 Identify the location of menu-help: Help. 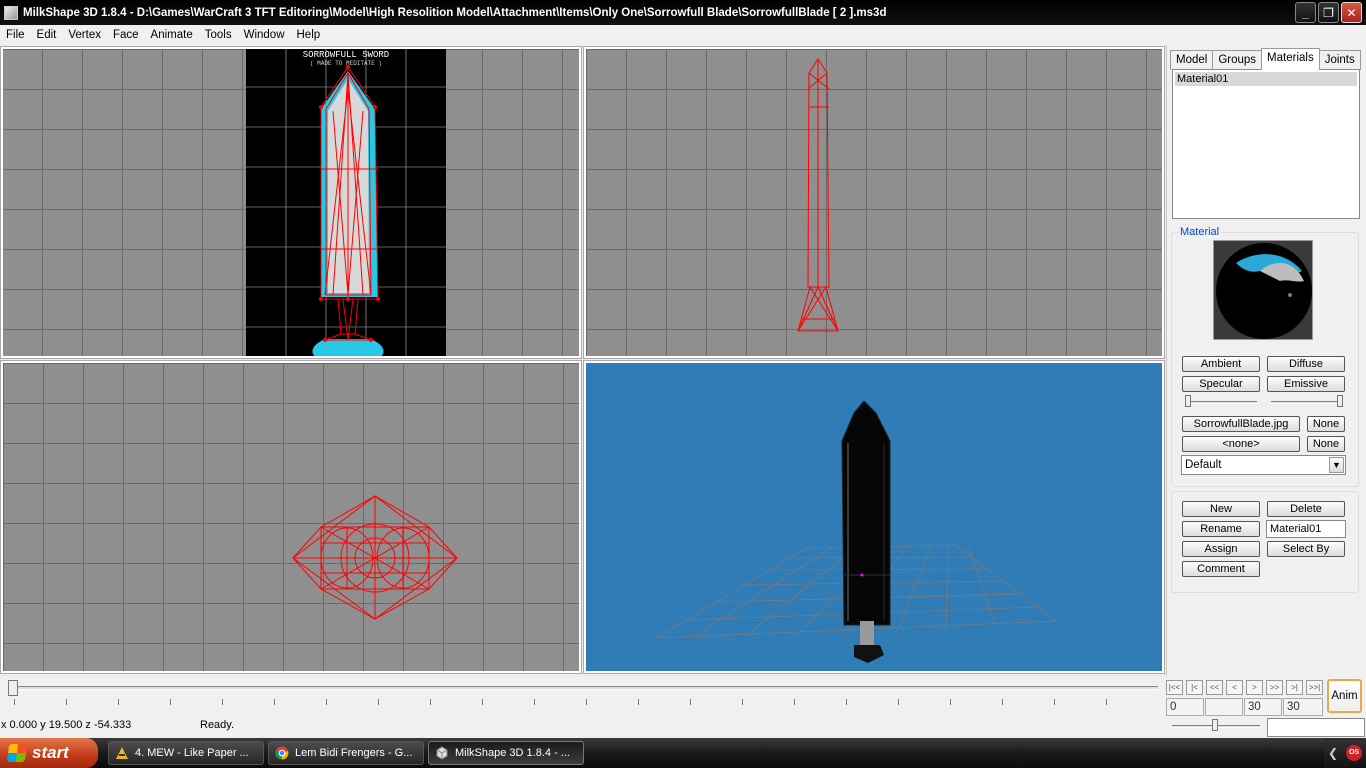
(309, 35).